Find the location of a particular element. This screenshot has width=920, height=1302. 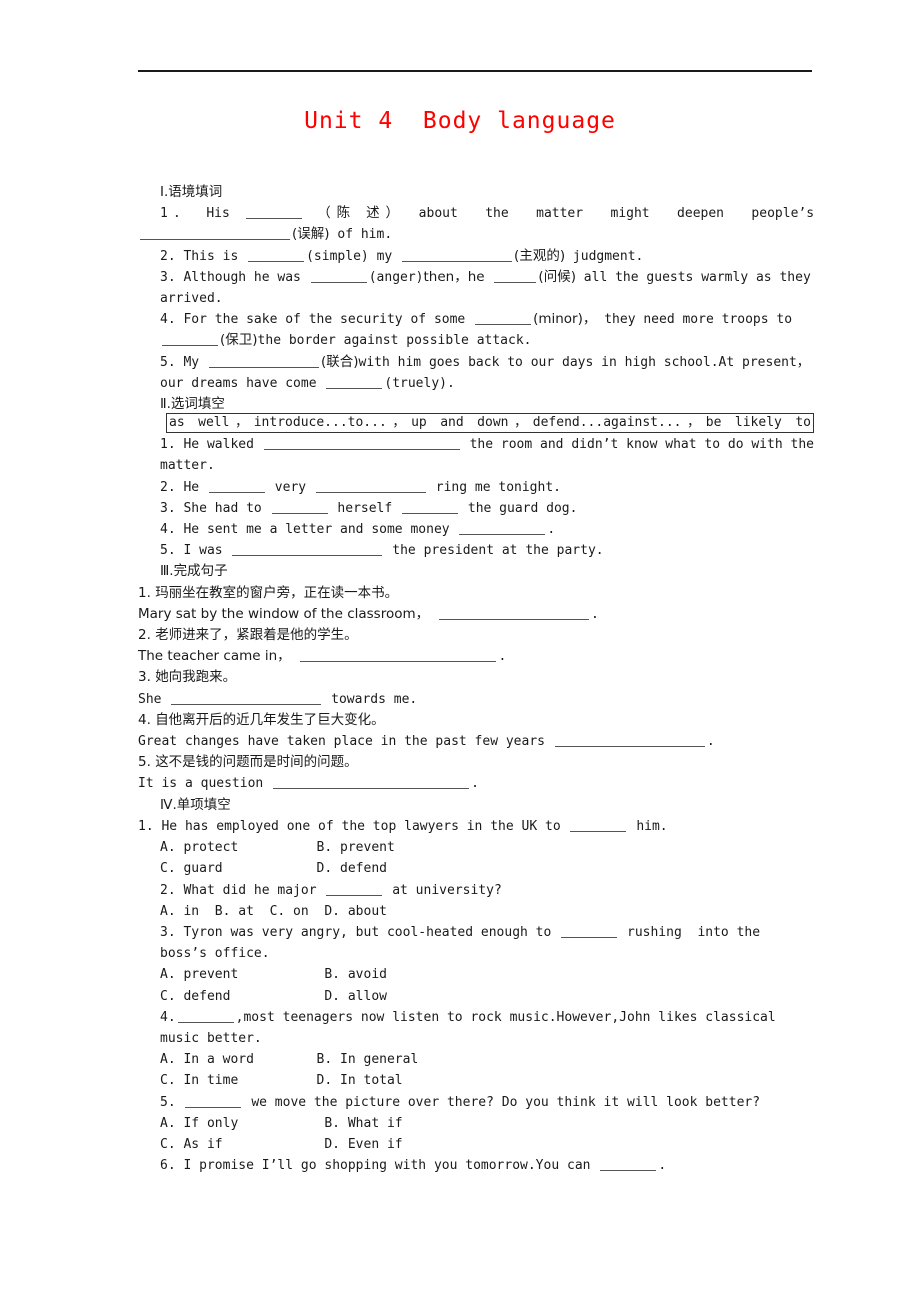

section2-item-5: 5. I was the president at the party. is located at coordinates (476, 550).